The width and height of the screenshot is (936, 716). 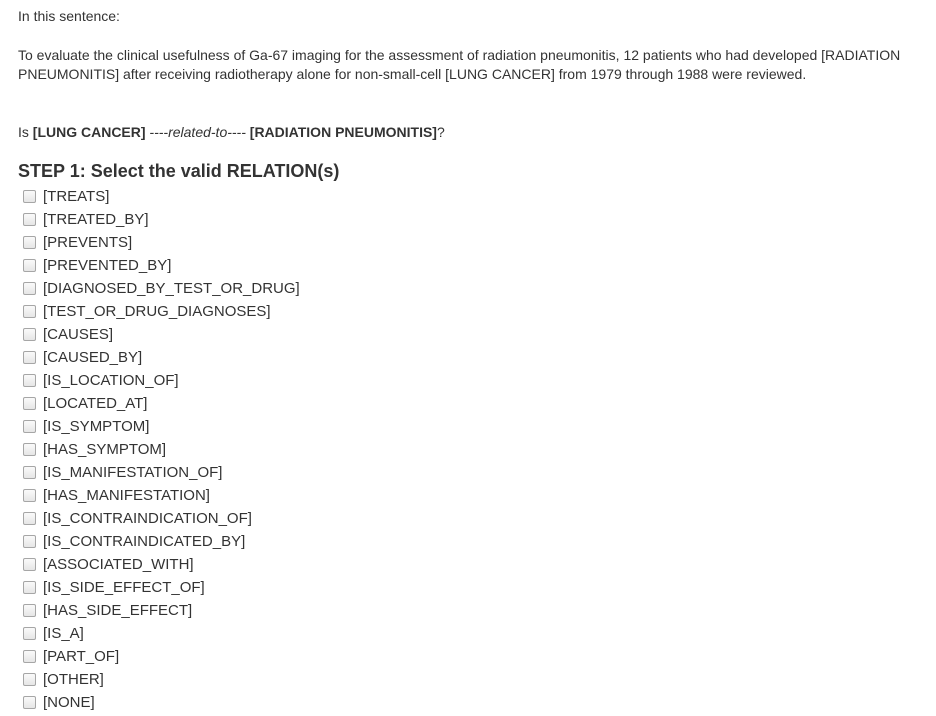 I want to click on relation-option-is-symptom: [IS_SYMPTOM], so click(x=159, y=426).